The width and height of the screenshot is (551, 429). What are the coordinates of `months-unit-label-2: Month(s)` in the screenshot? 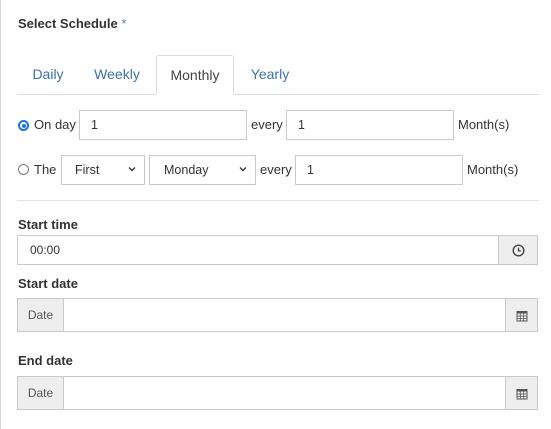 It's located at (493, 169).